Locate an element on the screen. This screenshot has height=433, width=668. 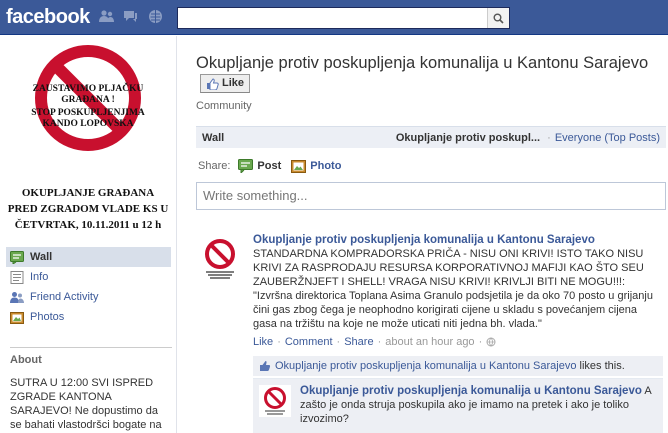
search-button is located at coordinates (498, 18).